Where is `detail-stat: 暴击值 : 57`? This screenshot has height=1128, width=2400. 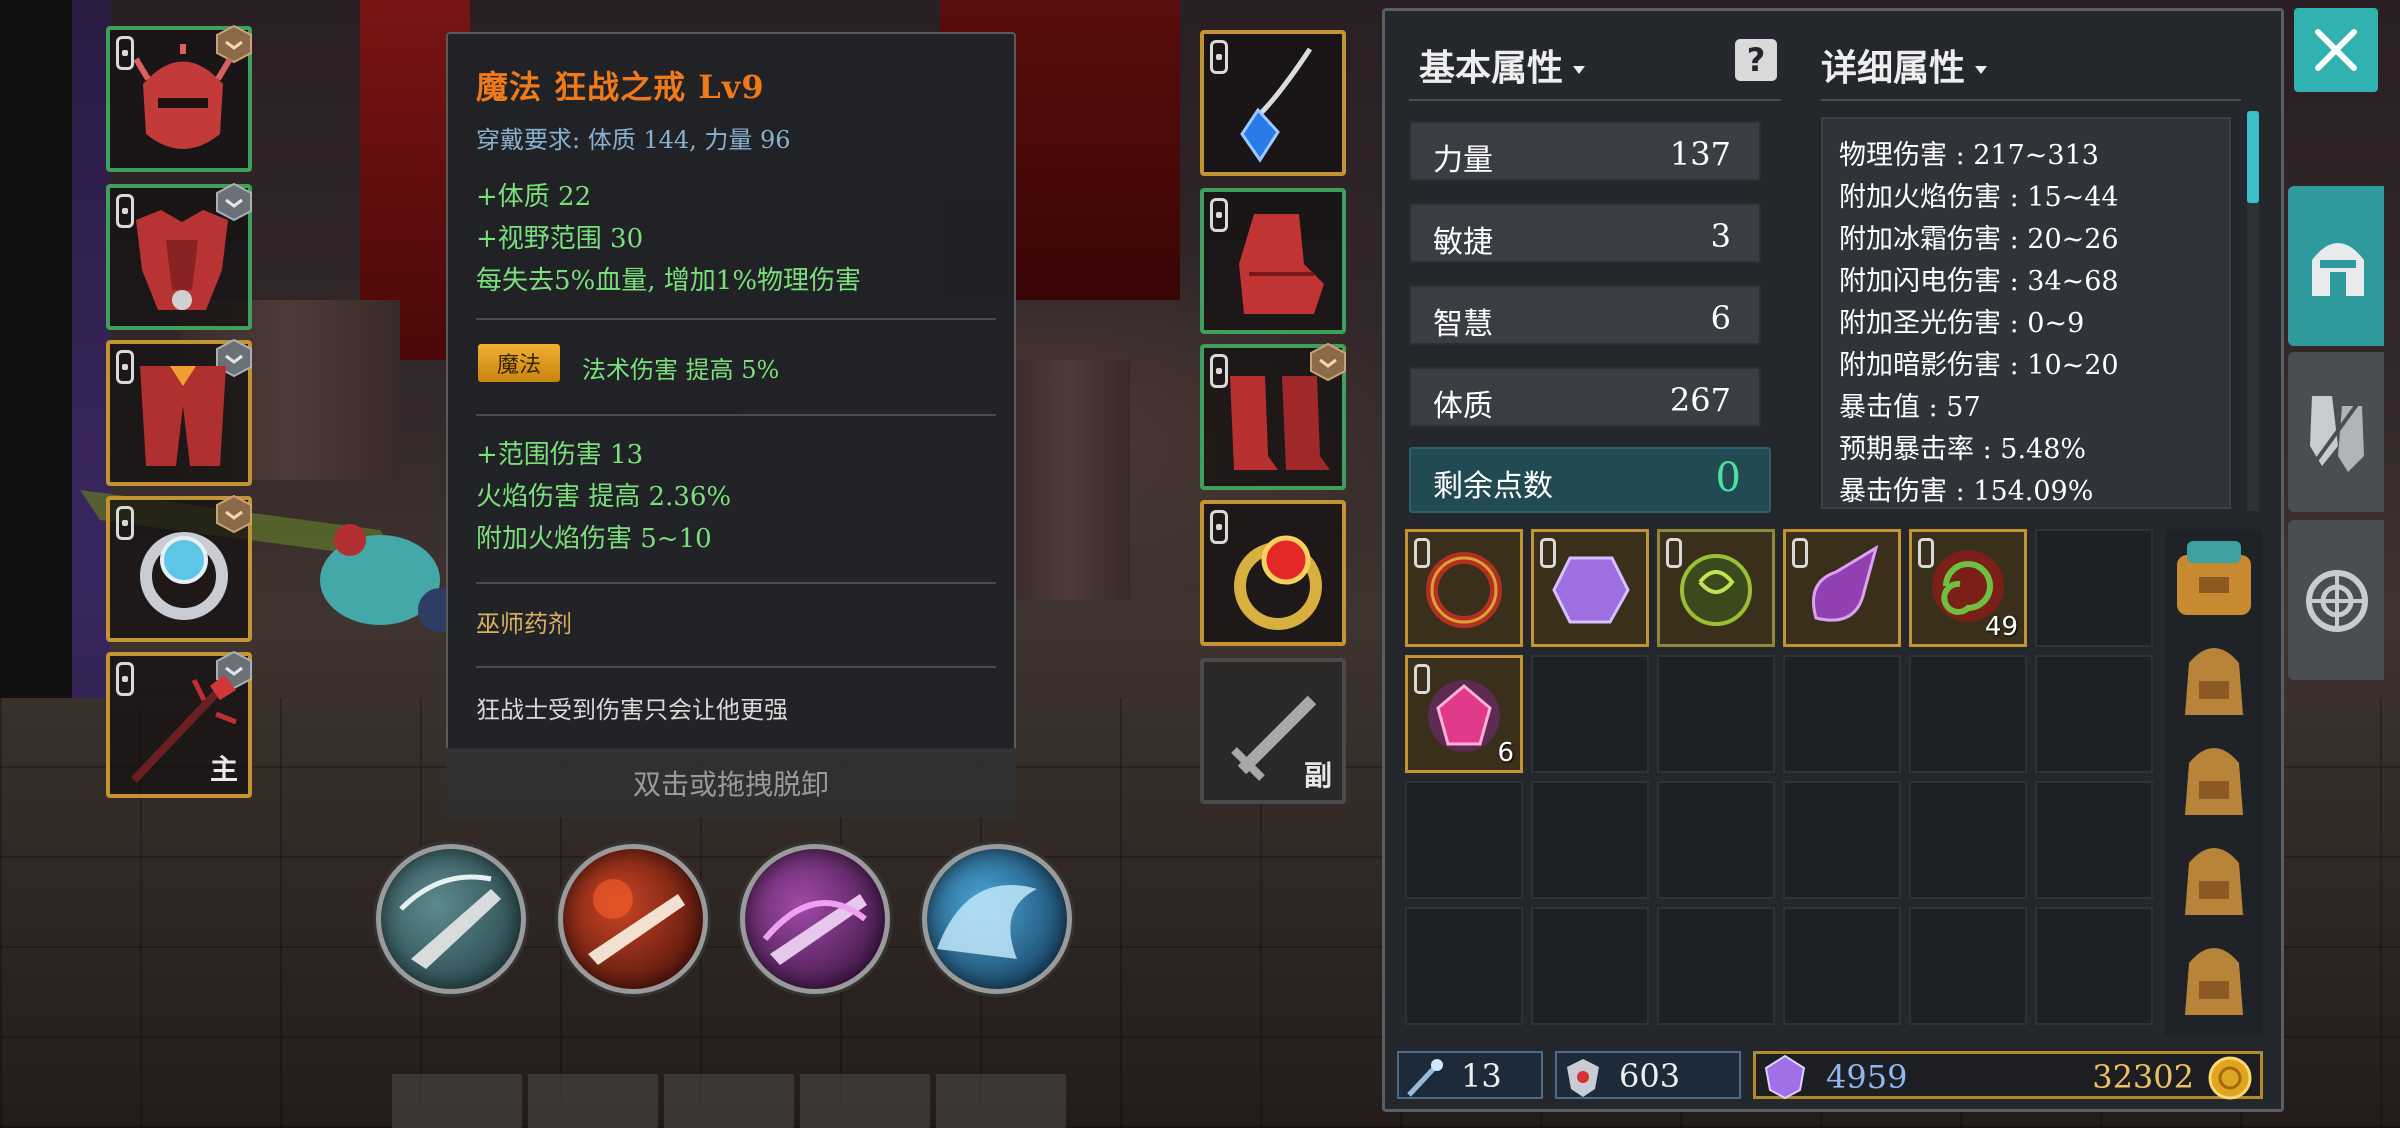 detail-stat: 暴击值 : 57 is located at coordinates (1910, 407).